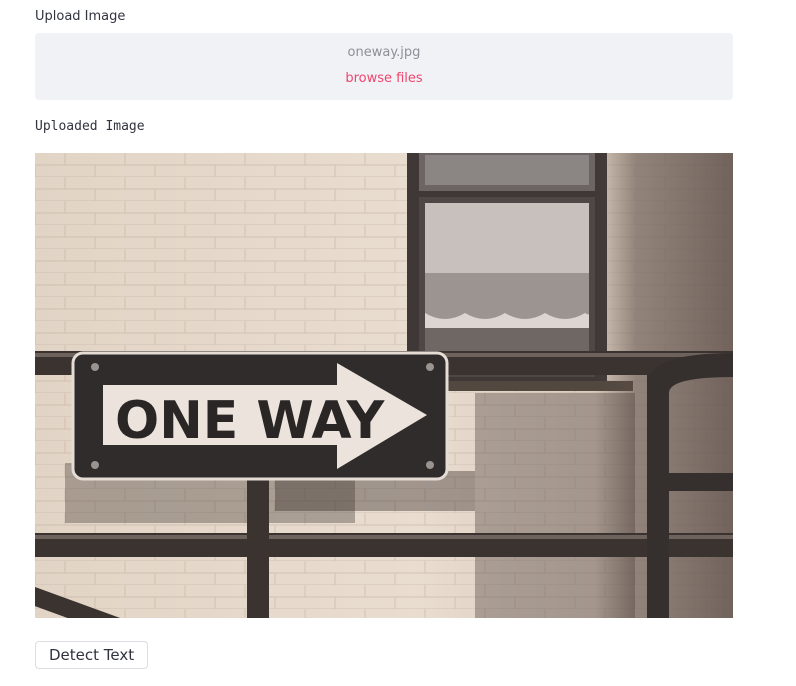 This screenshot has height=686, width=796. What do you see at coordinates (92, 655) in the screenshot?
I see `detect-text-button: Detect Text` at bounding box center [92, 655].